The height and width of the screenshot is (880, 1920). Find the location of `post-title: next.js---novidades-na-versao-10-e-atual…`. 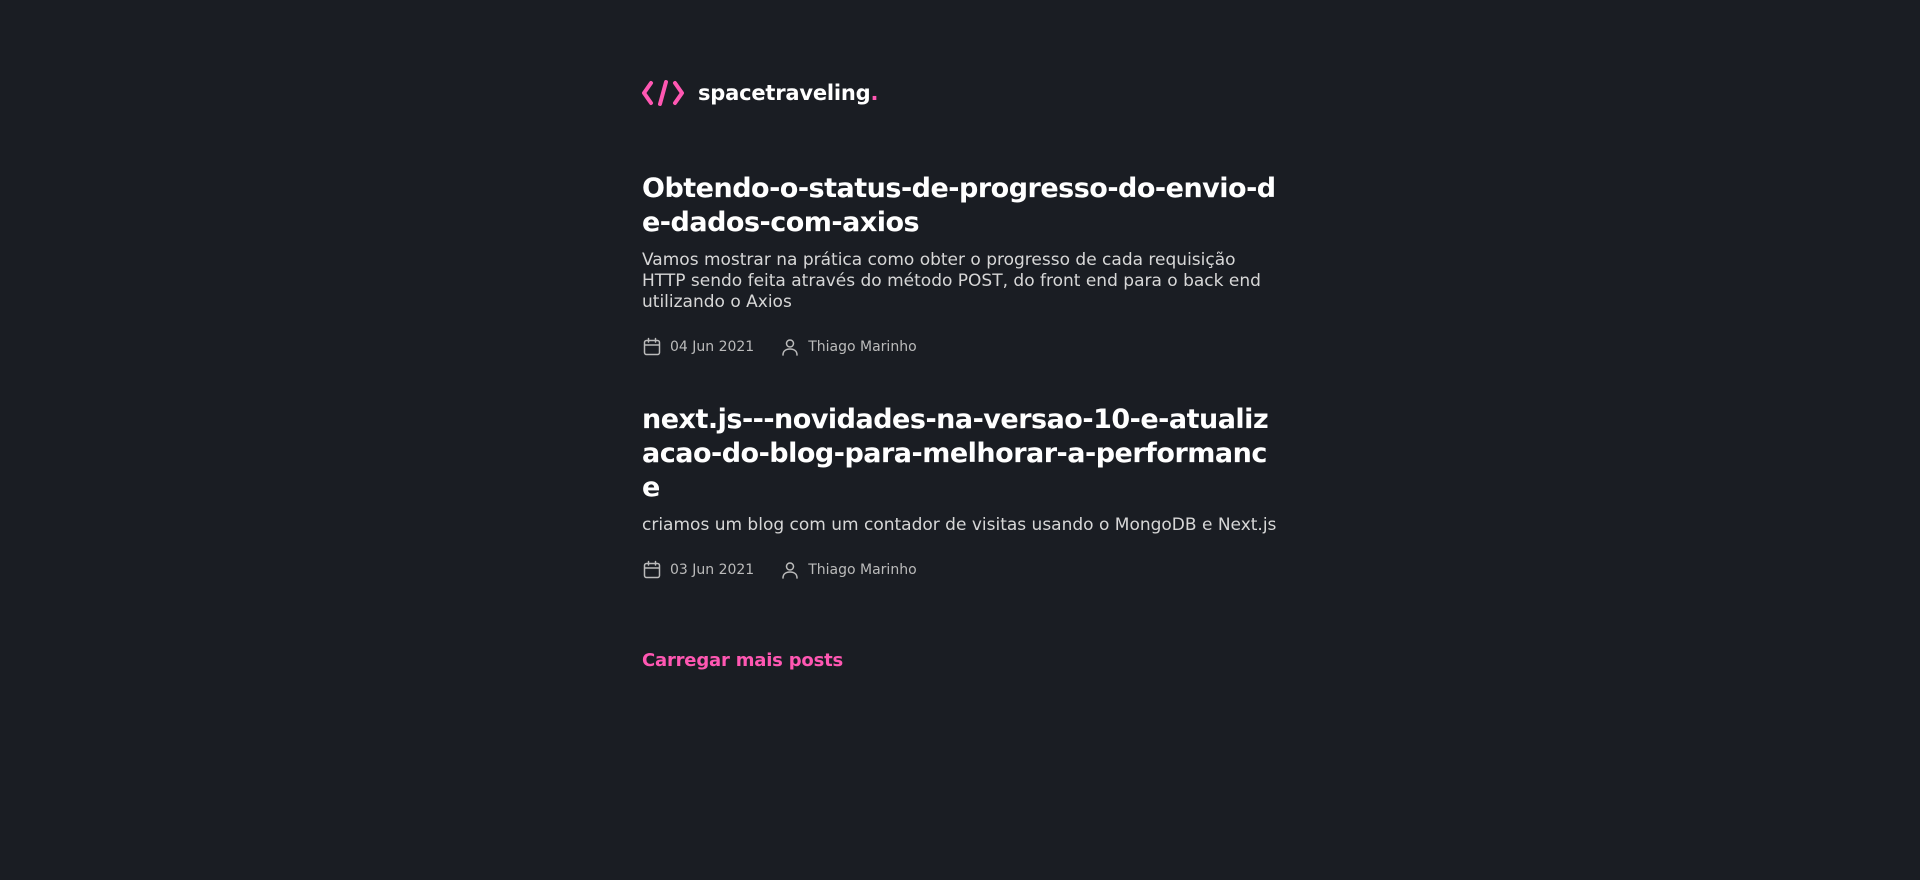

post-title: next.js---novidades-na-versao-10-e-atual… is located at coordinates (962, 454).